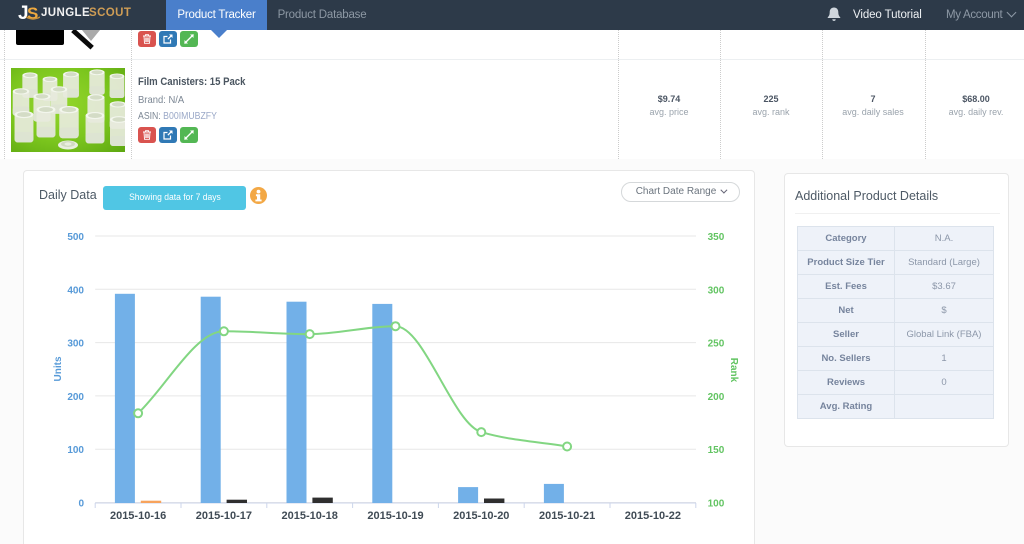 Image resolution: width=1024 pixels, height=544 pixels. What do you see at coordinates (733, 370) in the screenshot?
I see `svg-text: Rank` at bounding box center [733, 370].